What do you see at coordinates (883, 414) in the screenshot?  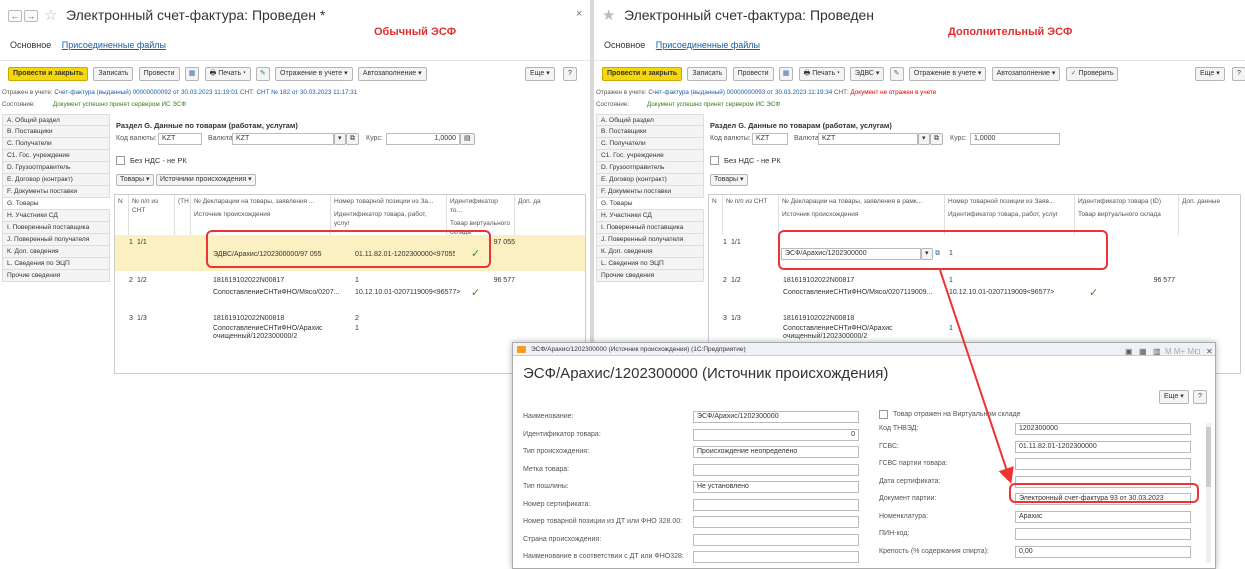 I see `virtual-warehouse-checkbox` at bounding box center [883, 414].